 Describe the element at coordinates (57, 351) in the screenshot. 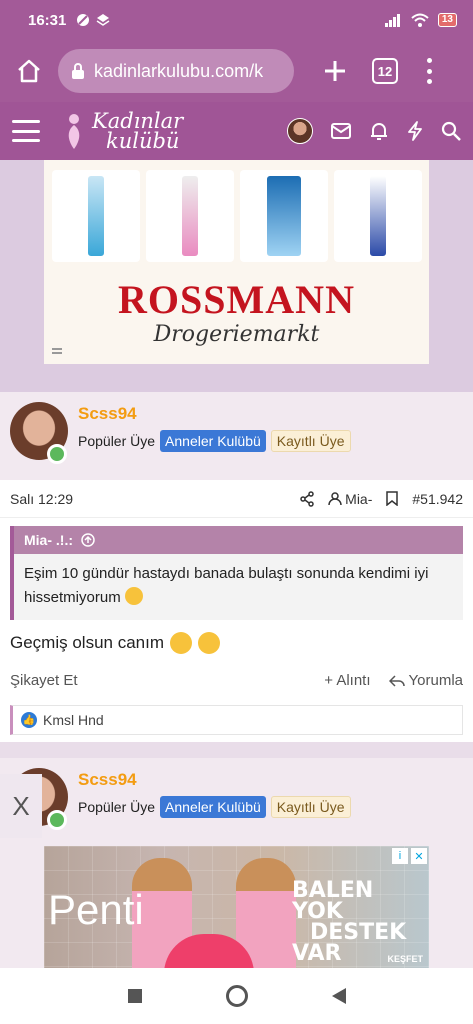

I see `ad-marker-icon` at that location.